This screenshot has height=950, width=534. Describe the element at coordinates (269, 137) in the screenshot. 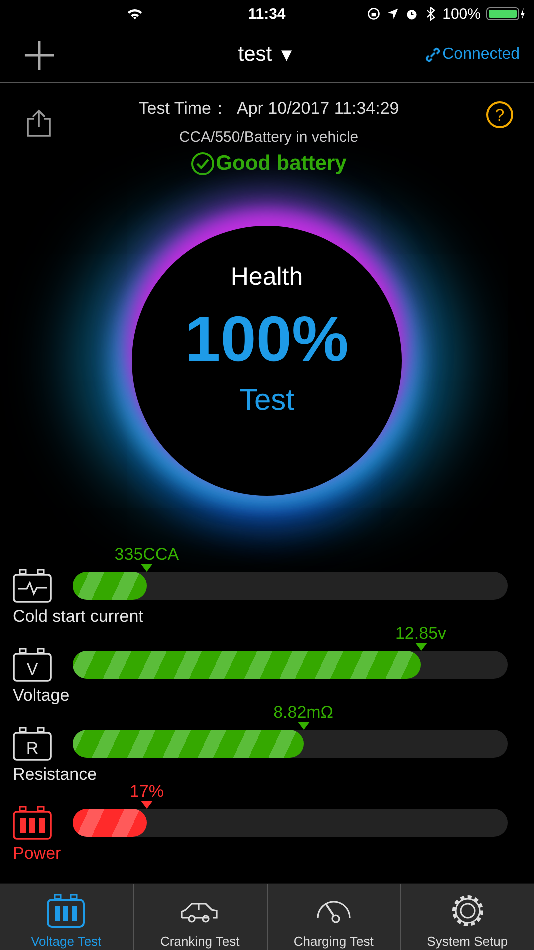

I see `test-details: CCA/550/Battery in vehicle` at that location.